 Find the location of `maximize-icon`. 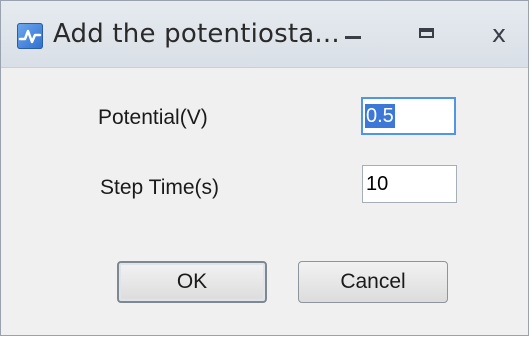

maximize-icon is located at coordinates (426, 33).